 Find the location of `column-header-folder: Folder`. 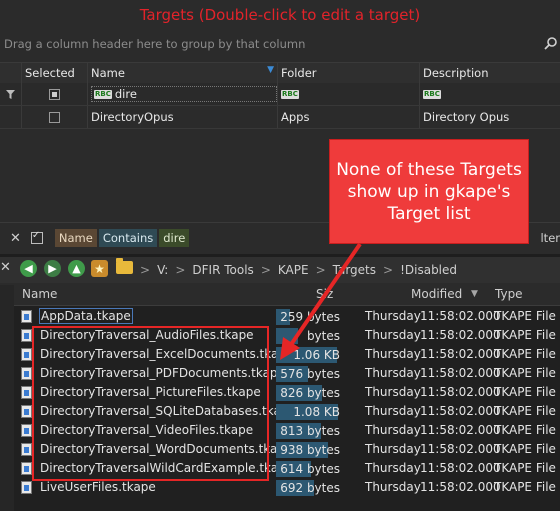

column-header-folder: Folder is located at coordinates (349, 73).